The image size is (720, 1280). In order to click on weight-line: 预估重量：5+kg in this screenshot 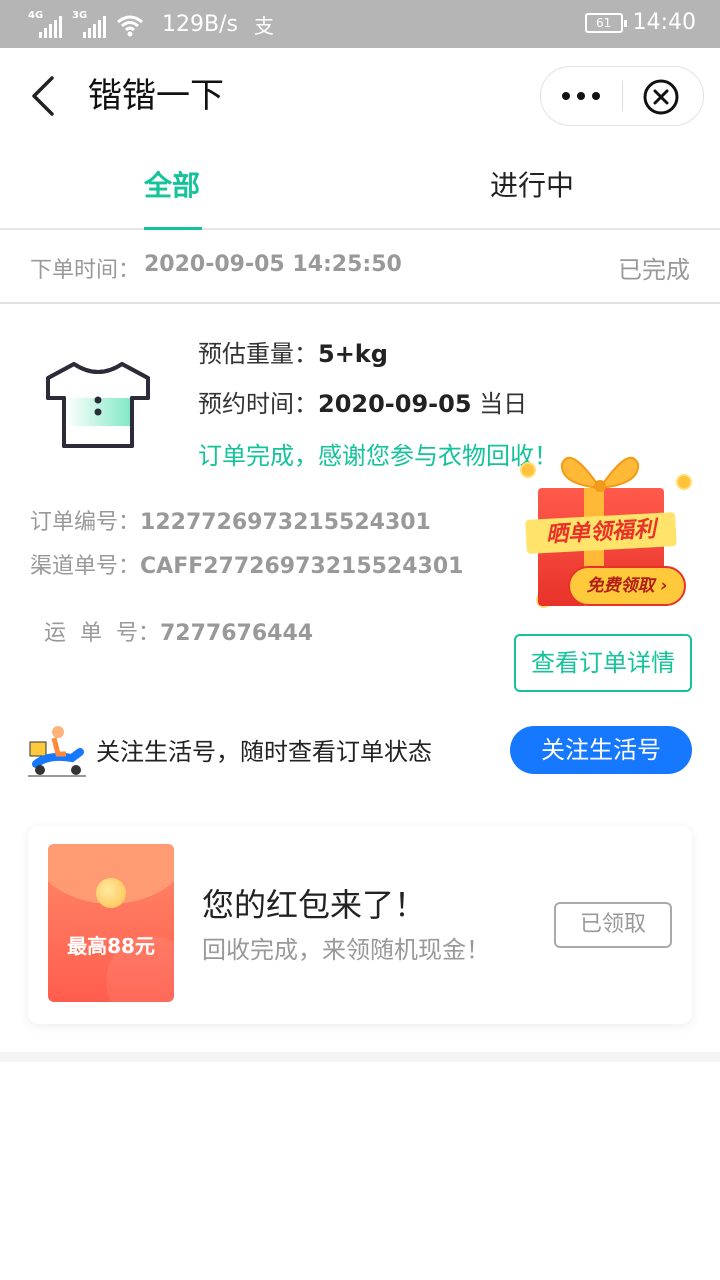, I will do `click(293, 351)`.